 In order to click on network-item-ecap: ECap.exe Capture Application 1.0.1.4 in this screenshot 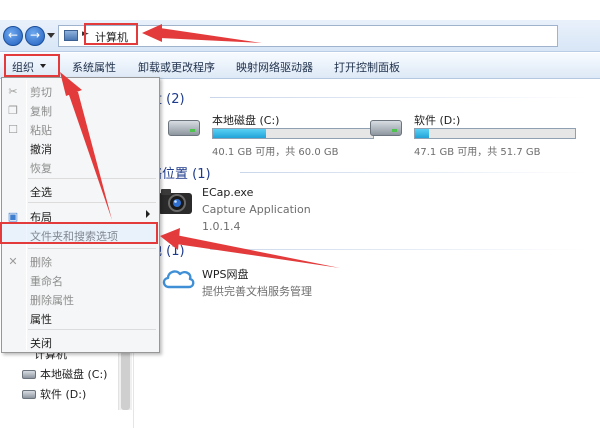, I will do `click(256, 209)`.